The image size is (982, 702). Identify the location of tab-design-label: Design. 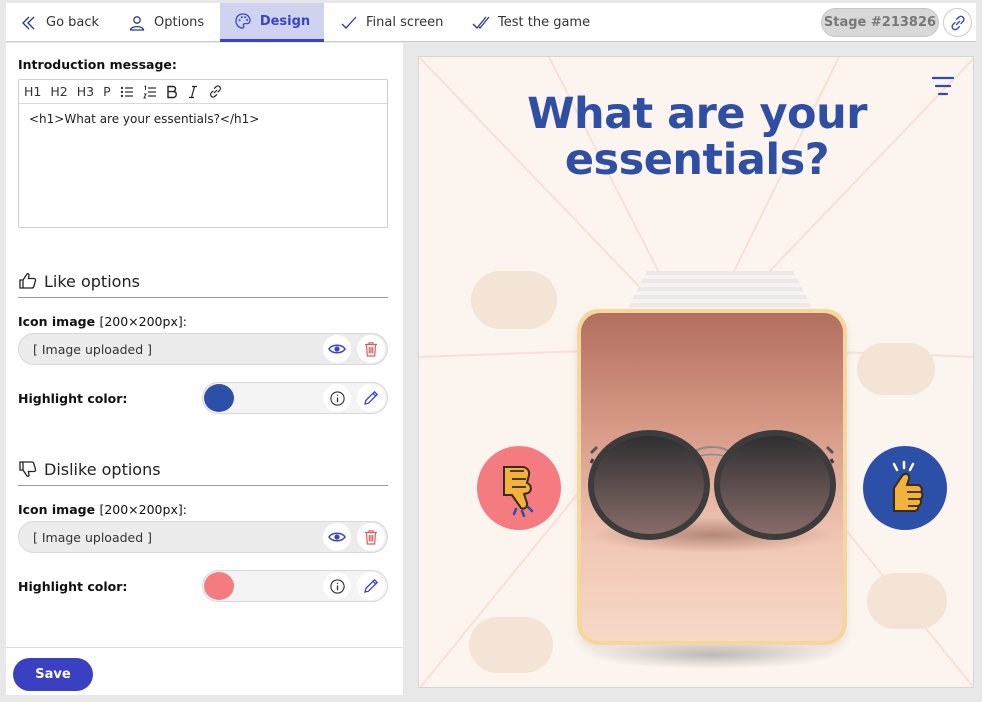
(285, 21).